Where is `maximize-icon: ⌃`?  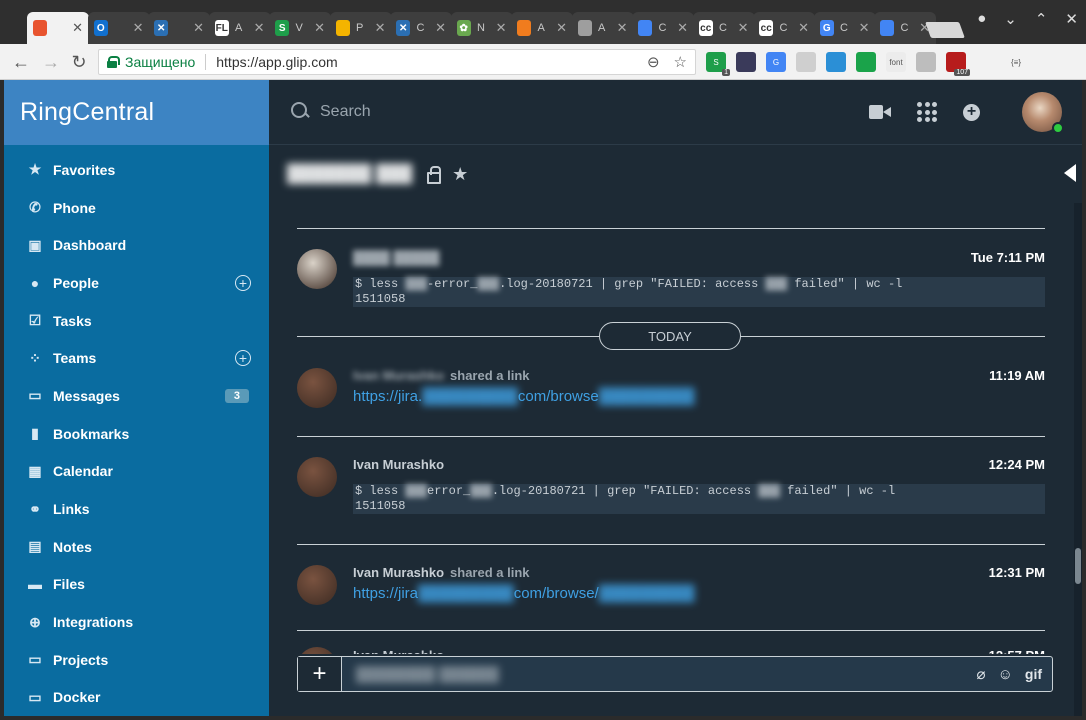 maximize-icon: ⌃ is located at coordinates (1041, 19).